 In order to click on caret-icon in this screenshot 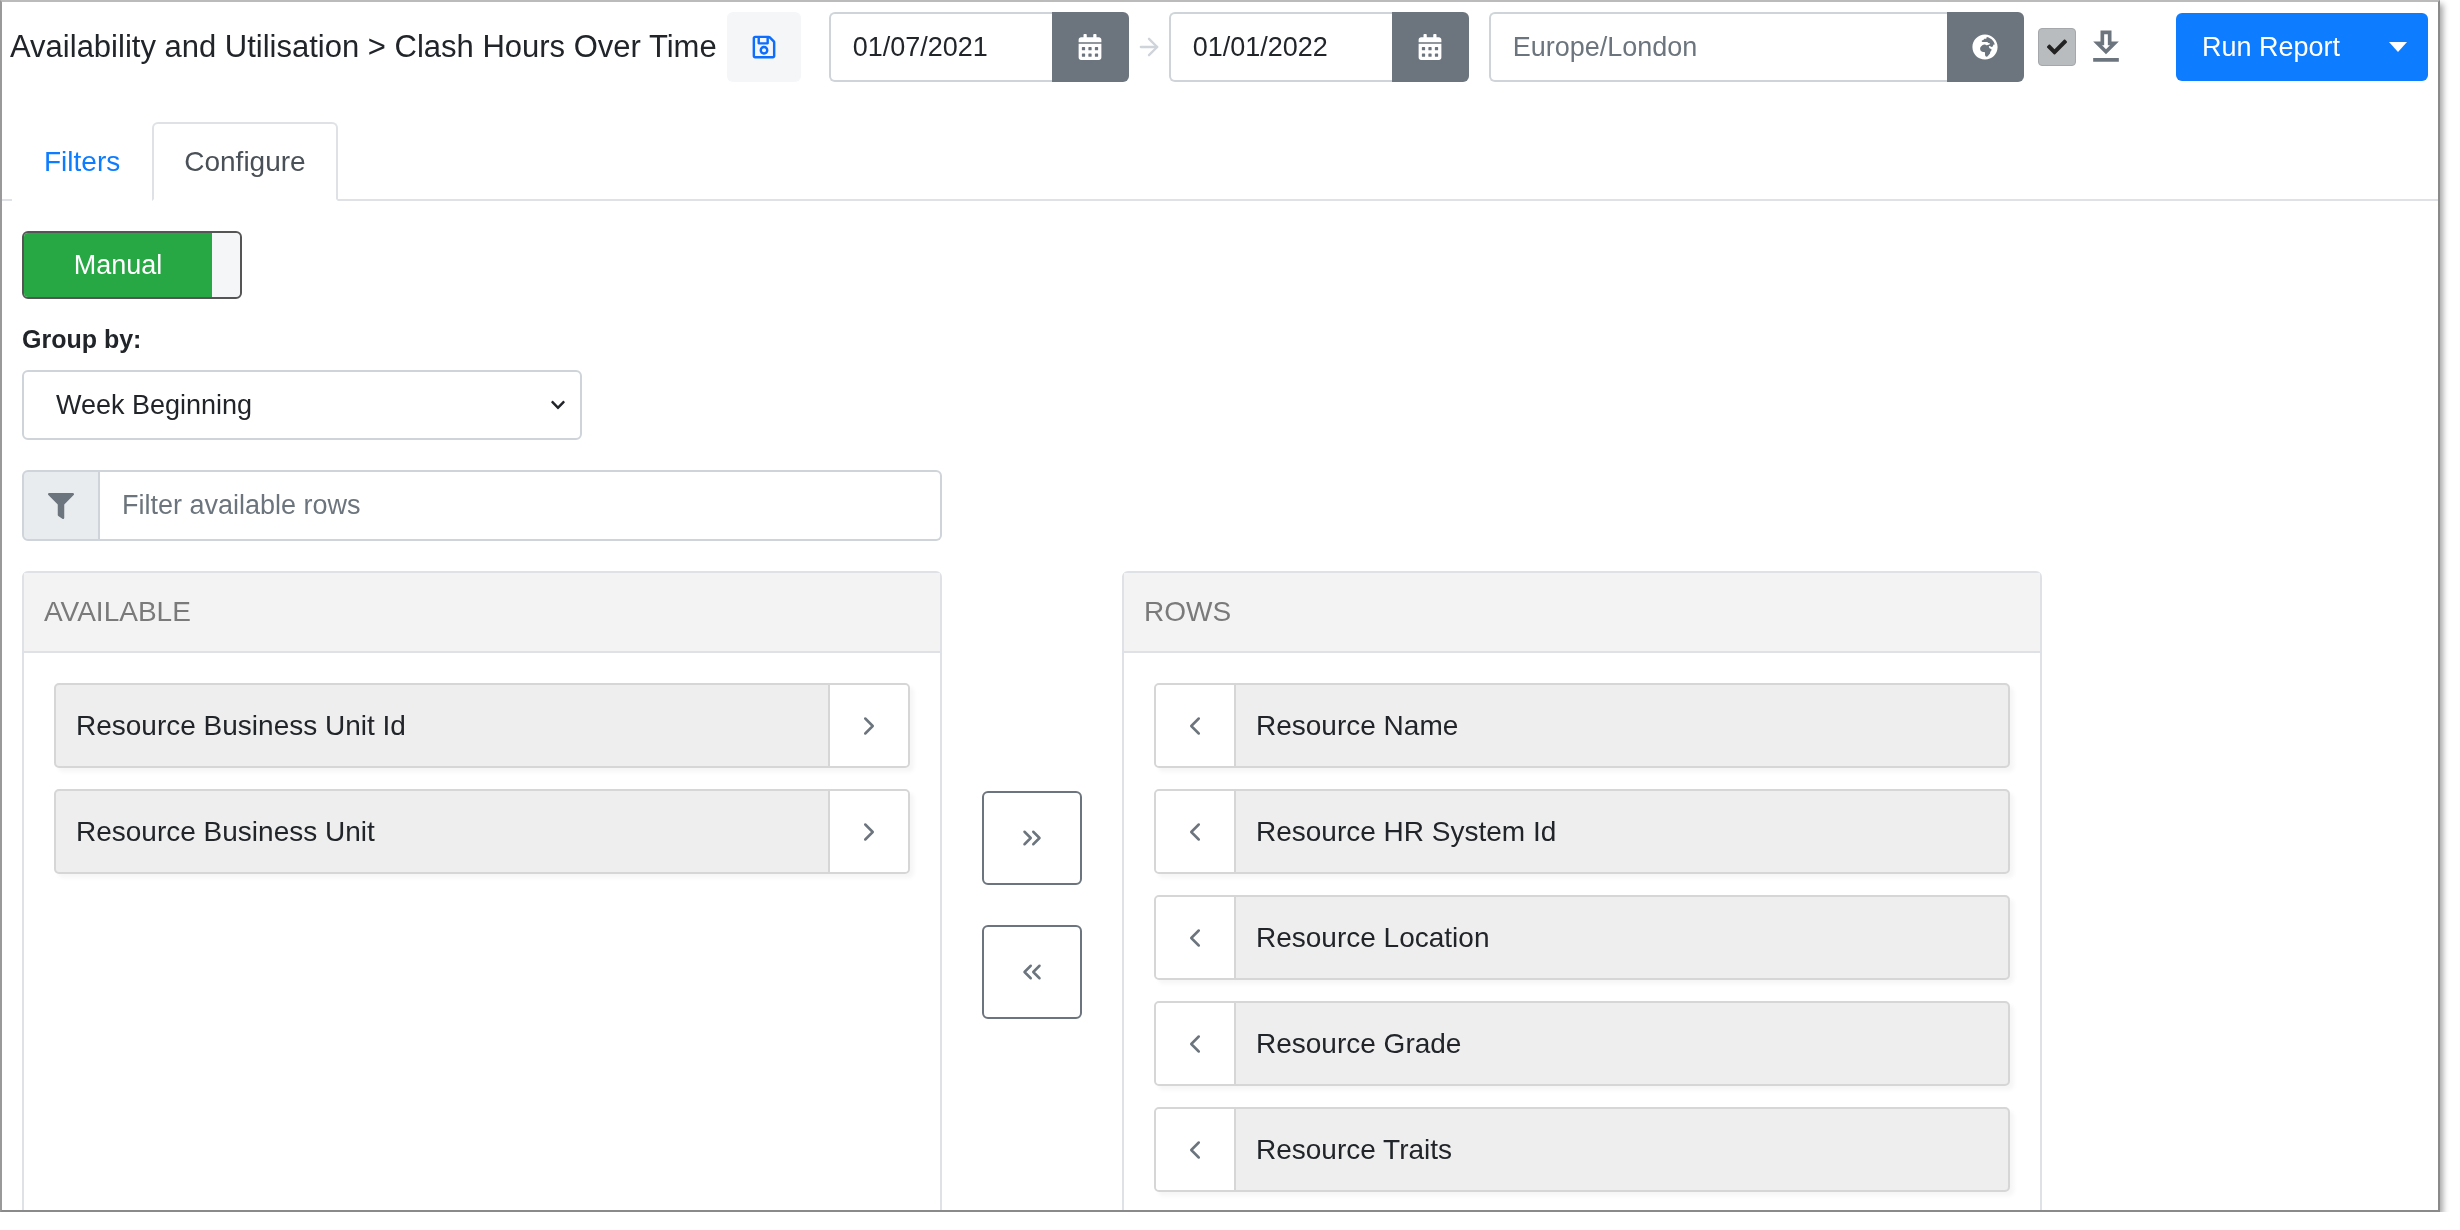, I will do `click(2398, 47)`.